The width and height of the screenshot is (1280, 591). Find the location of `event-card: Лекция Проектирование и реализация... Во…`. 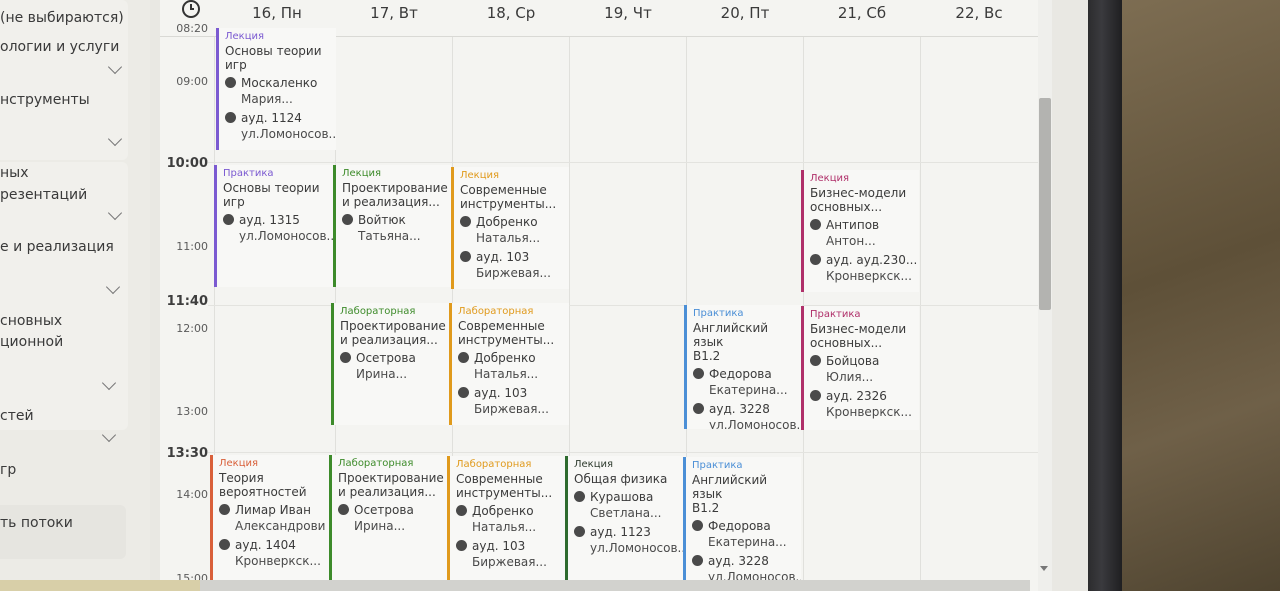

event-card: Лекция Проектирование и реализация... Во… is located at coordinates (392, 226).